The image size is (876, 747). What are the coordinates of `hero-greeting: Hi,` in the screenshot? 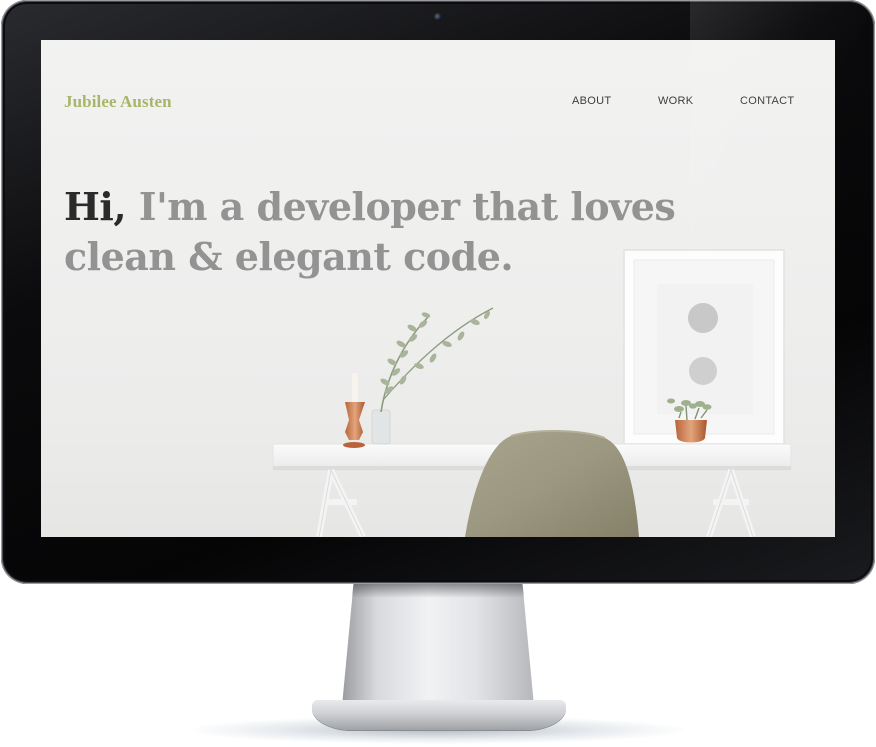 It's located at (95, 206).